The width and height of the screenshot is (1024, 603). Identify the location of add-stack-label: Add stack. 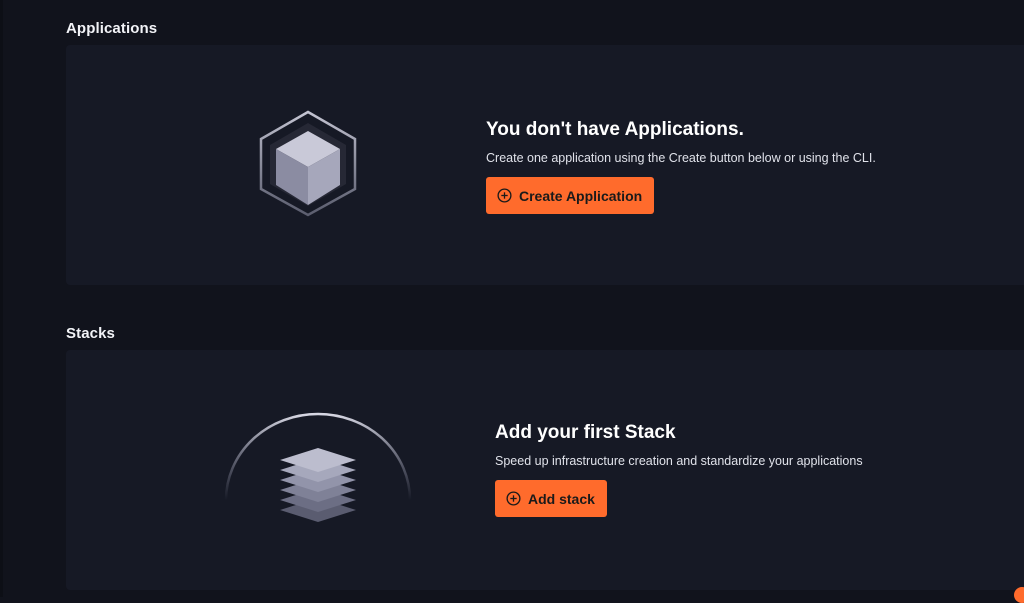
(561, 498).